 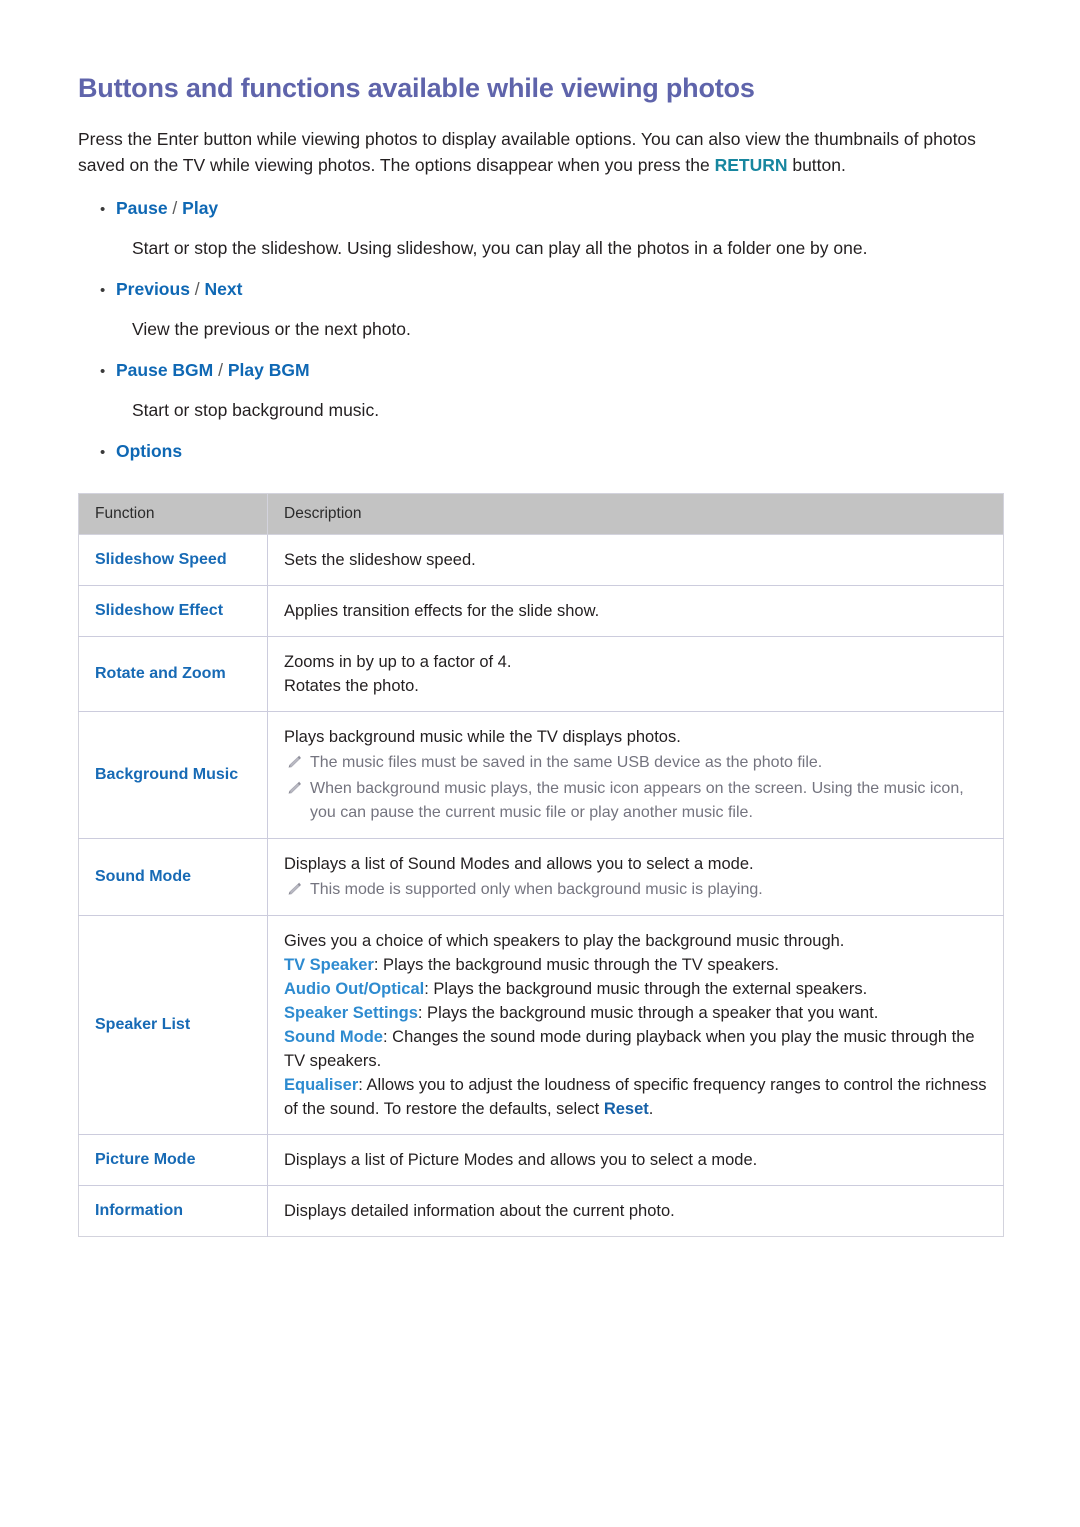 I want to click on bullet-label-options: Options, so click(x=149, y=451).